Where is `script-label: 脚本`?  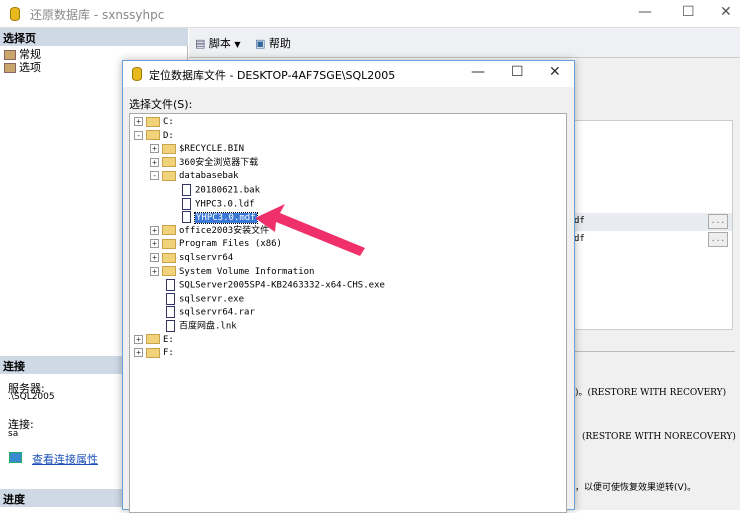
script-label: 脚本 is located at coordinates (219, 43).